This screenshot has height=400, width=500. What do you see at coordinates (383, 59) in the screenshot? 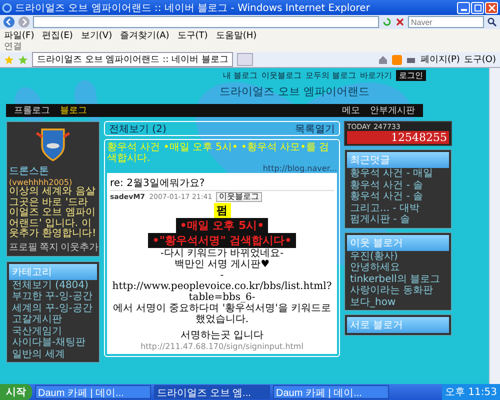
I see `home-icon` at bounding box center [383, 59].